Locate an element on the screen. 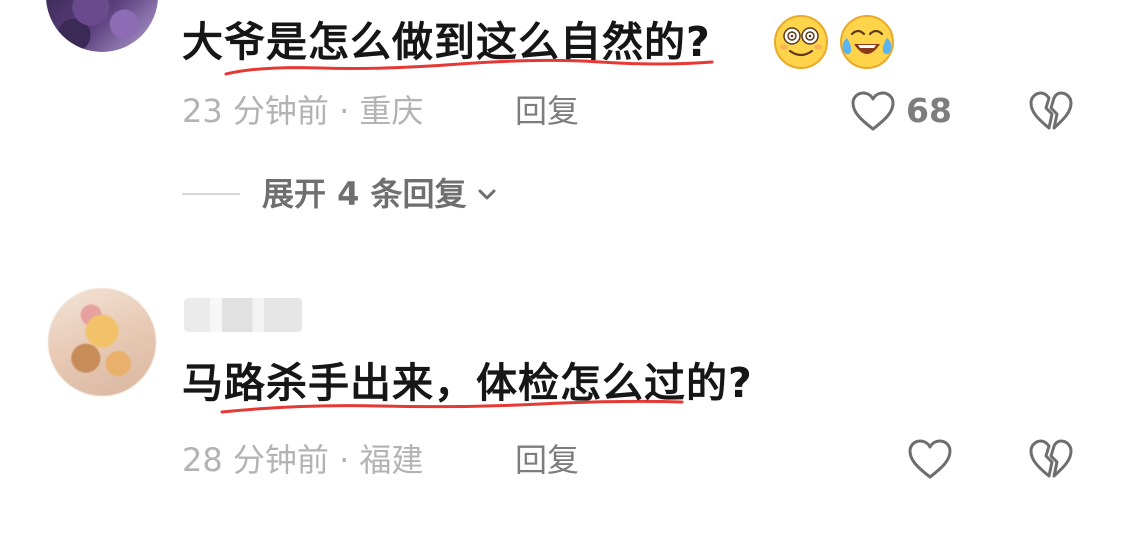 This screenshot has width=1125, height=538. chevron-down-icon is located at coordinates (487, 194).